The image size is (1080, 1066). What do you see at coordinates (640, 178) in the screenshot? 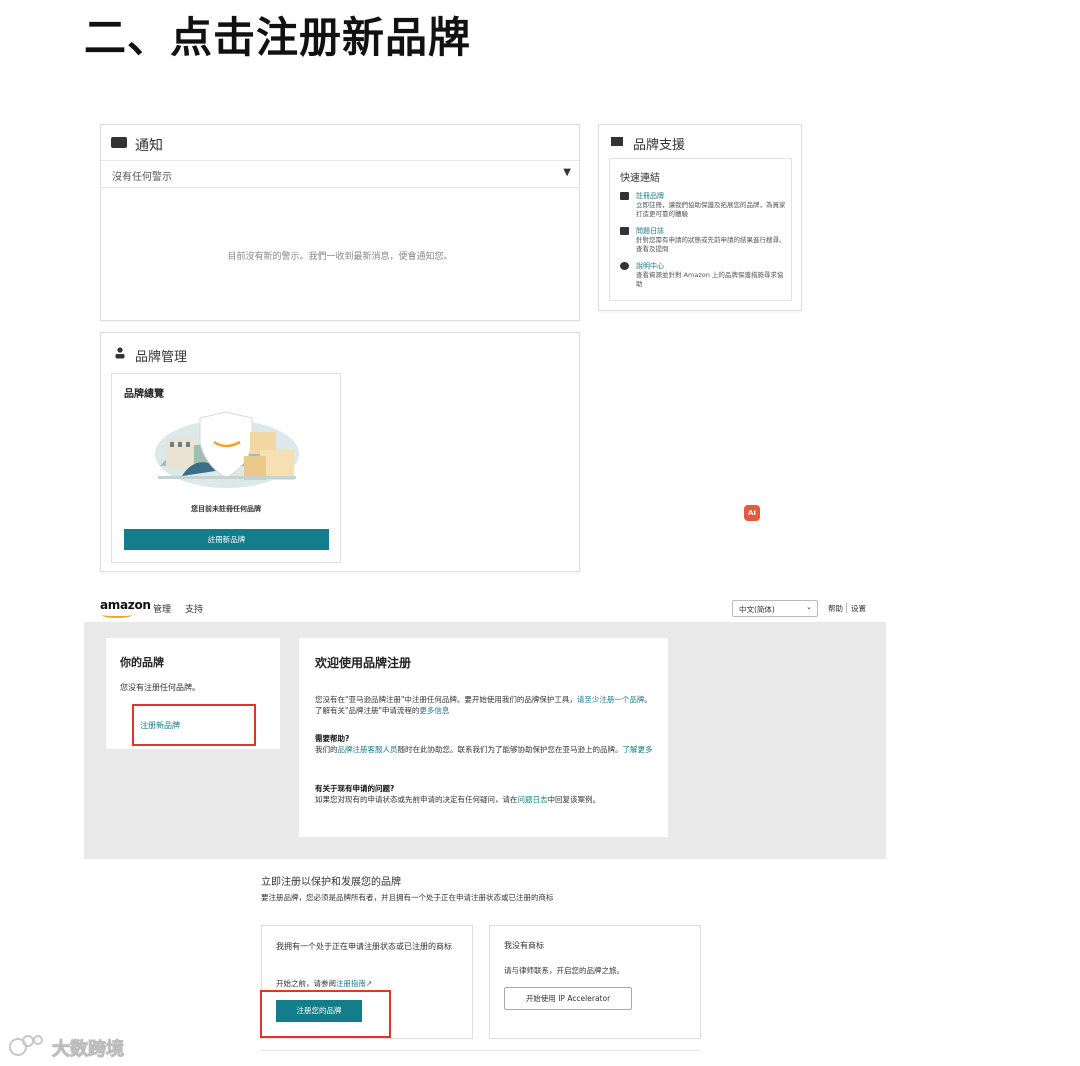
I see `quick-links-title: 快速連結` at bounding box center [640, 178].